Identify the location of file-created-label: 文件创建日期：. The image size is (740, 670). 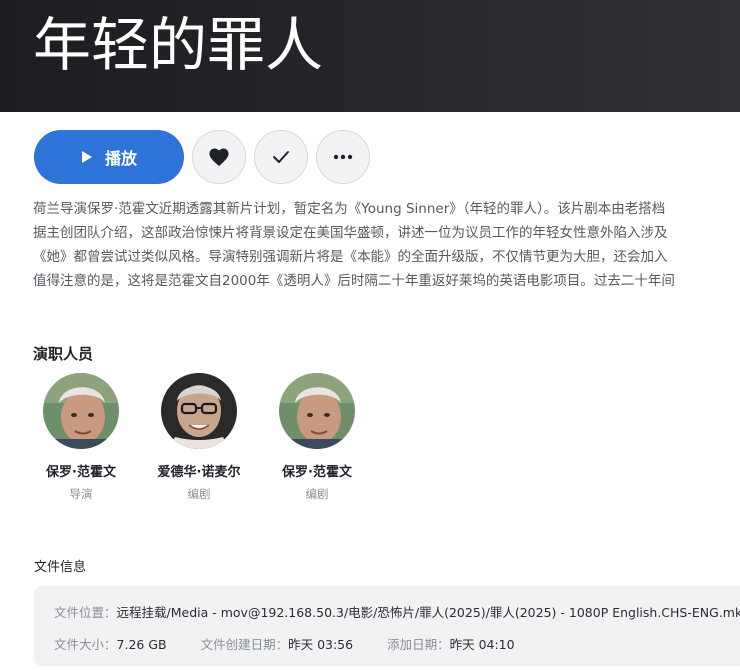
(244, 644).